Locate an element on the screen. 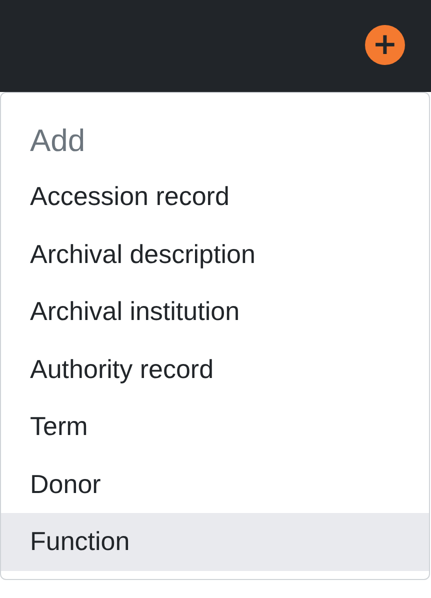 This screenshot has width=431, height=598. add-button: + is located at coordinates (385, 45).